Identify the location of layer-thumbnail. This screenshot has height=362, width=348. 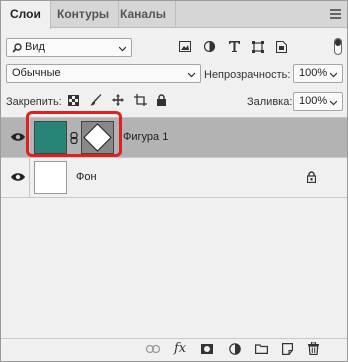
(50, 177).